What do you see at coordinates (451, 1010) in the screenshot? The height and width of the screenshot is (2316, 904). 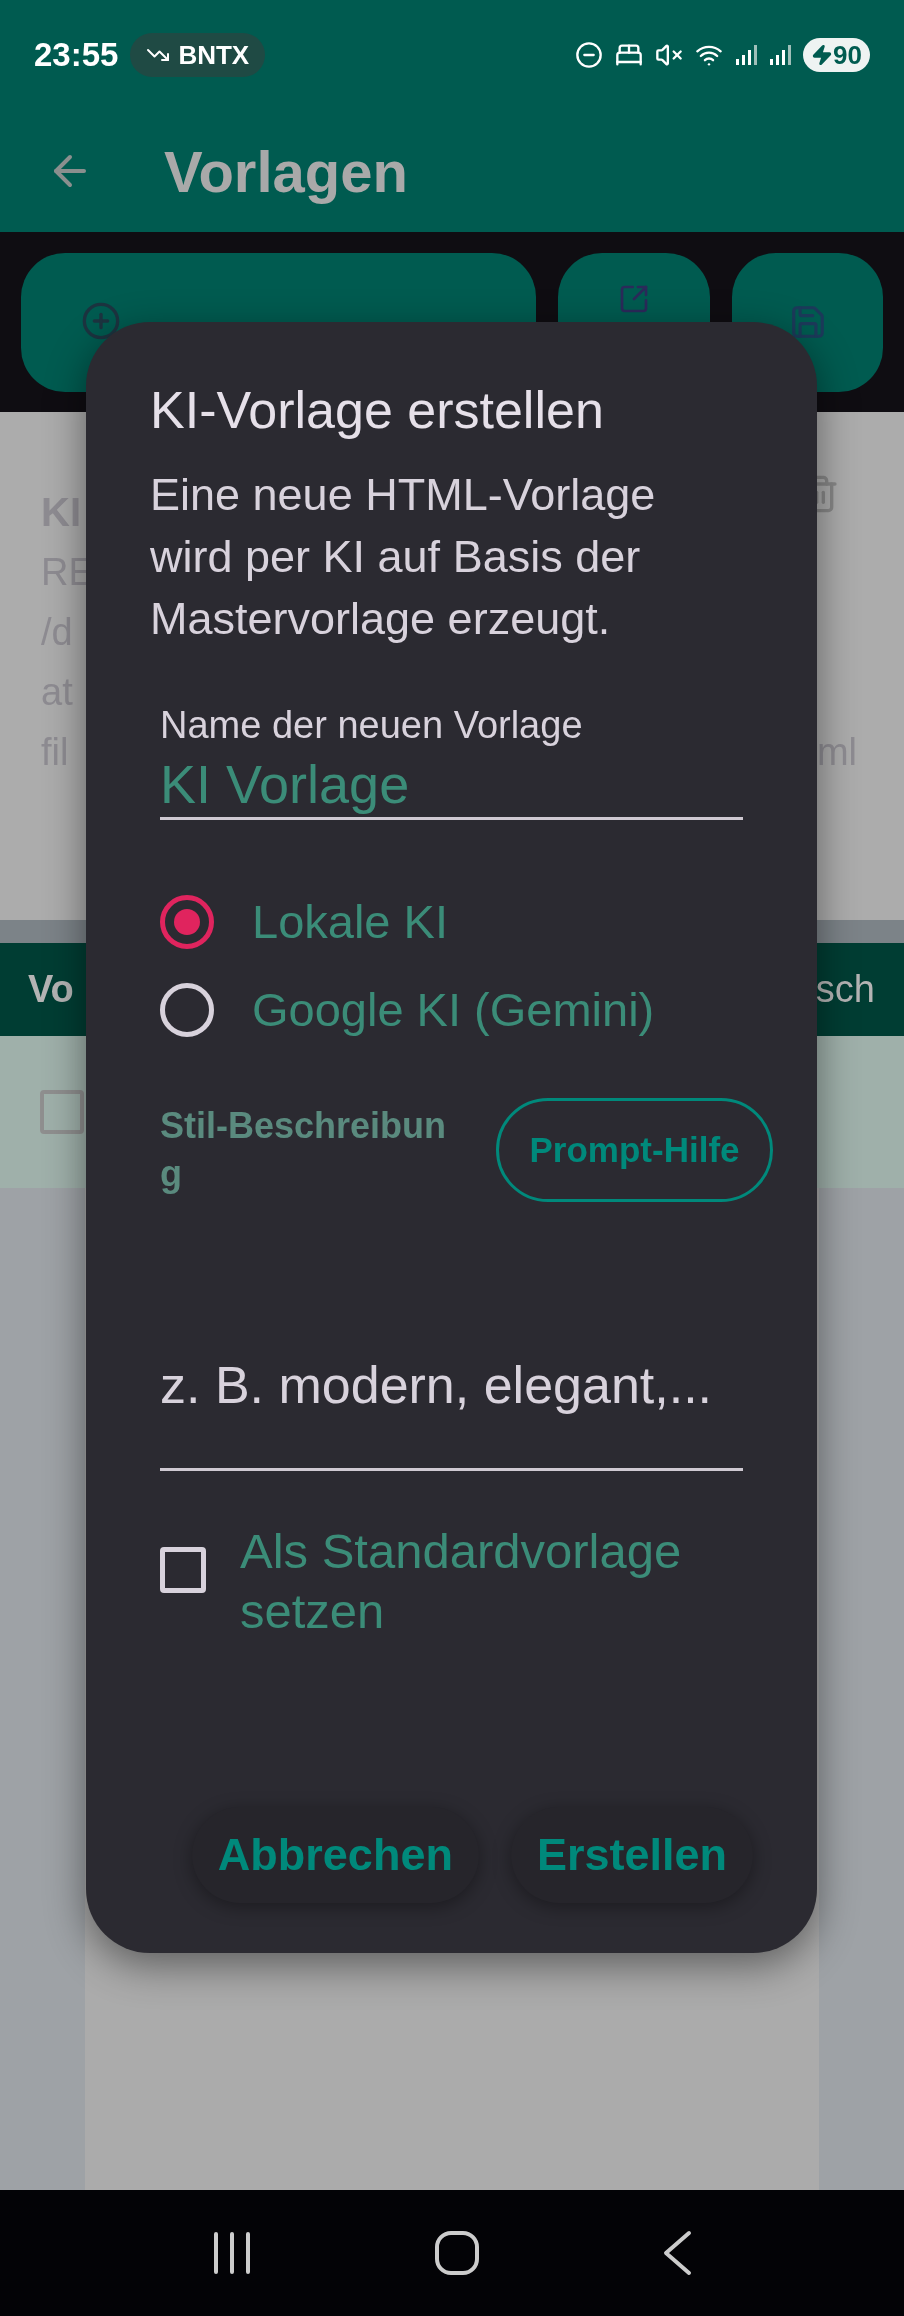 I see `ai-option-radio: Google KI (Gemini)` at bounding box center [451, 1010].